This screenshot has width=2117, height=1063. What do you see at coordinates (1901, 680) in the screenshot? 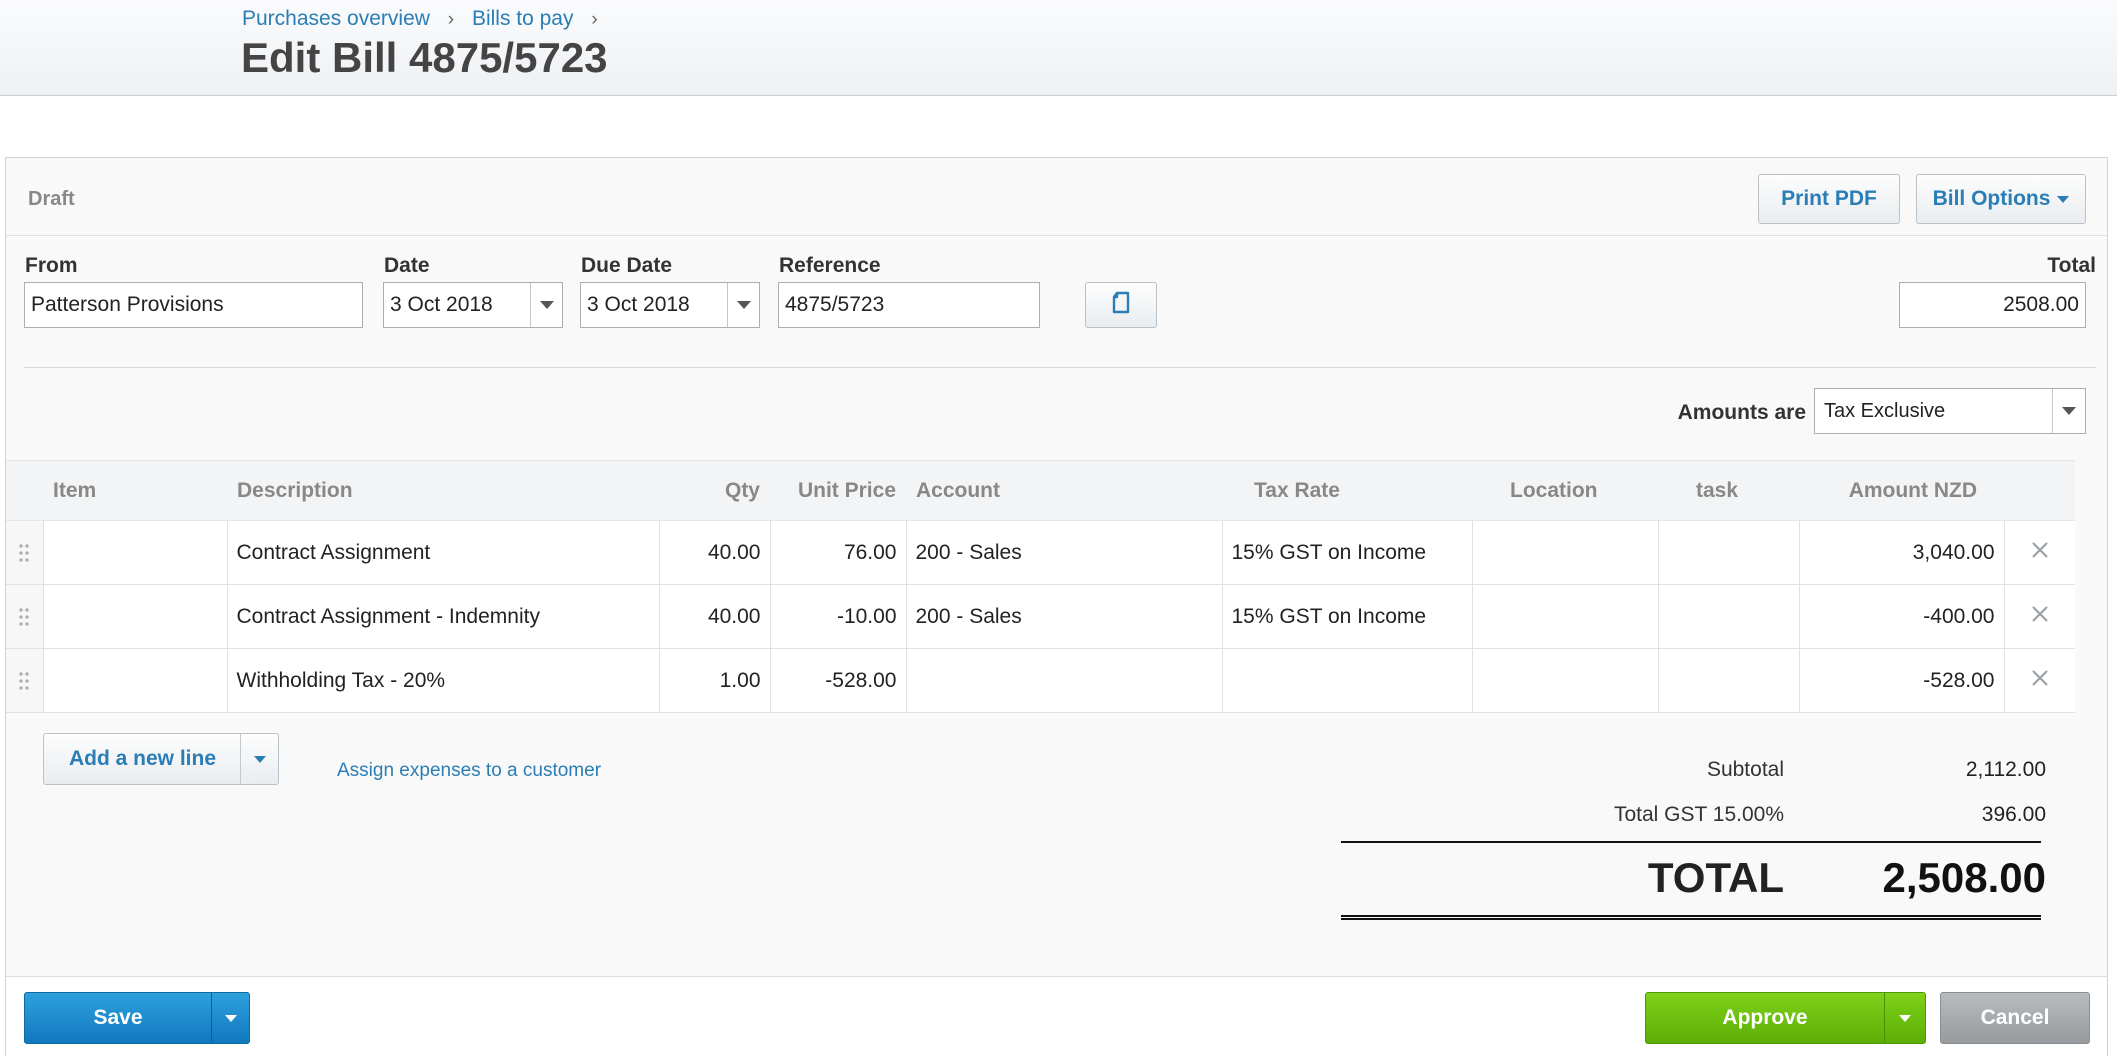
I see `cell-amount: -528.00` at bounding box center [1901, 680].